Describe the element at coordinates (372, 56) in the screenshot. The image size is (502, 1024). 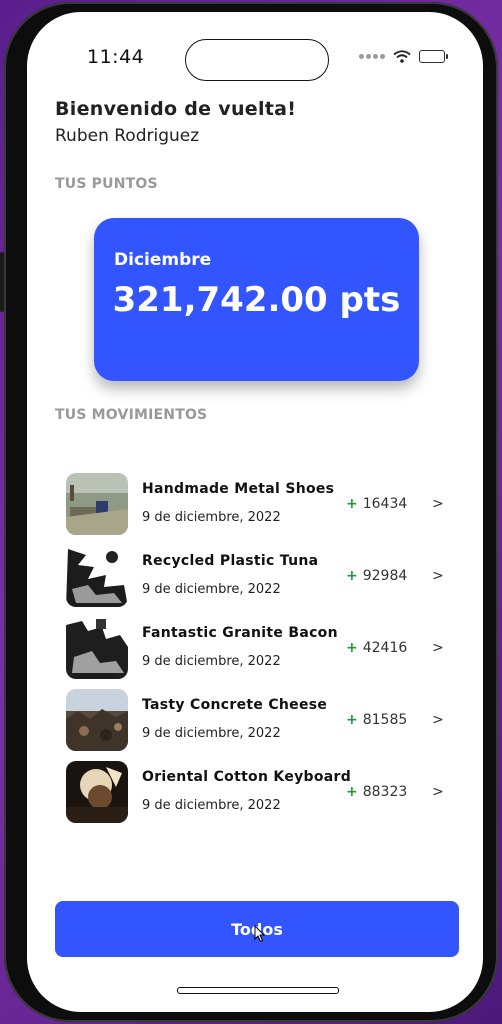
I see `signal-dots-icon` at that location.